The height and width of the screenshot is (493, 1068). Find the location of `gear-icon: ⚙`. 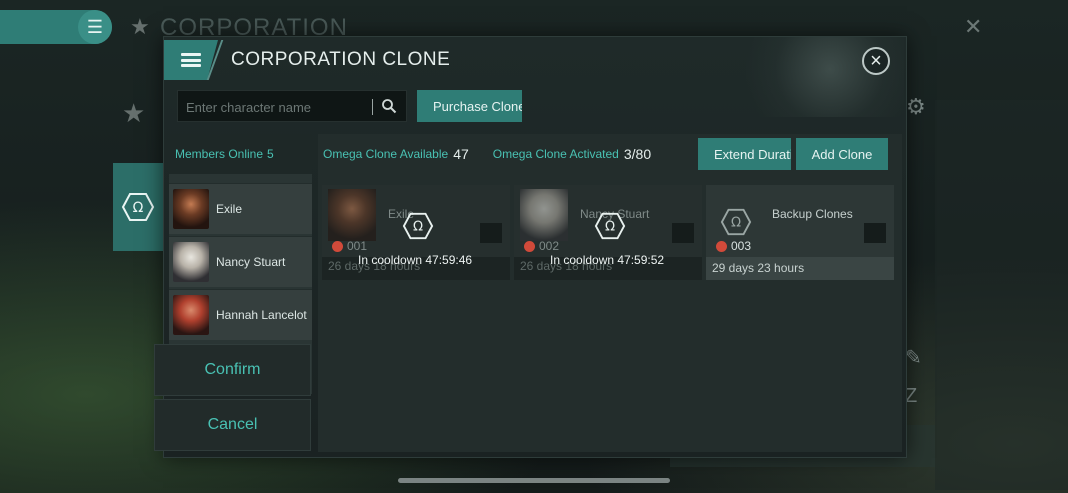

gear-icon: ⚙ is located at coordinates (916, 107).